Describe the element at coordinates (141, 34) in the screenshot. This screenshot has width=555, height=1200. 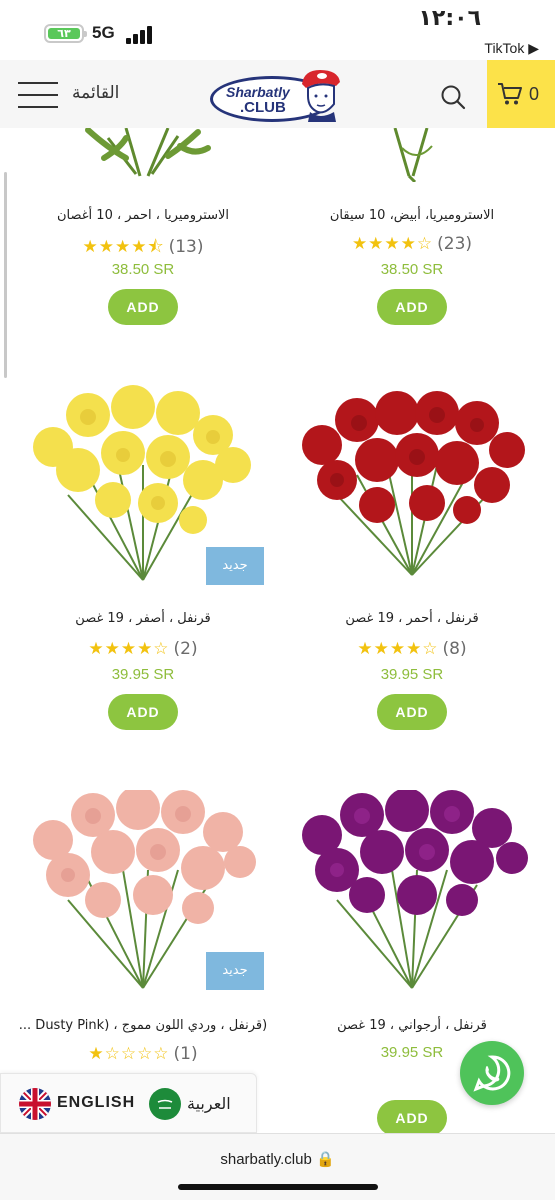
I see `signal-icon` at that location.